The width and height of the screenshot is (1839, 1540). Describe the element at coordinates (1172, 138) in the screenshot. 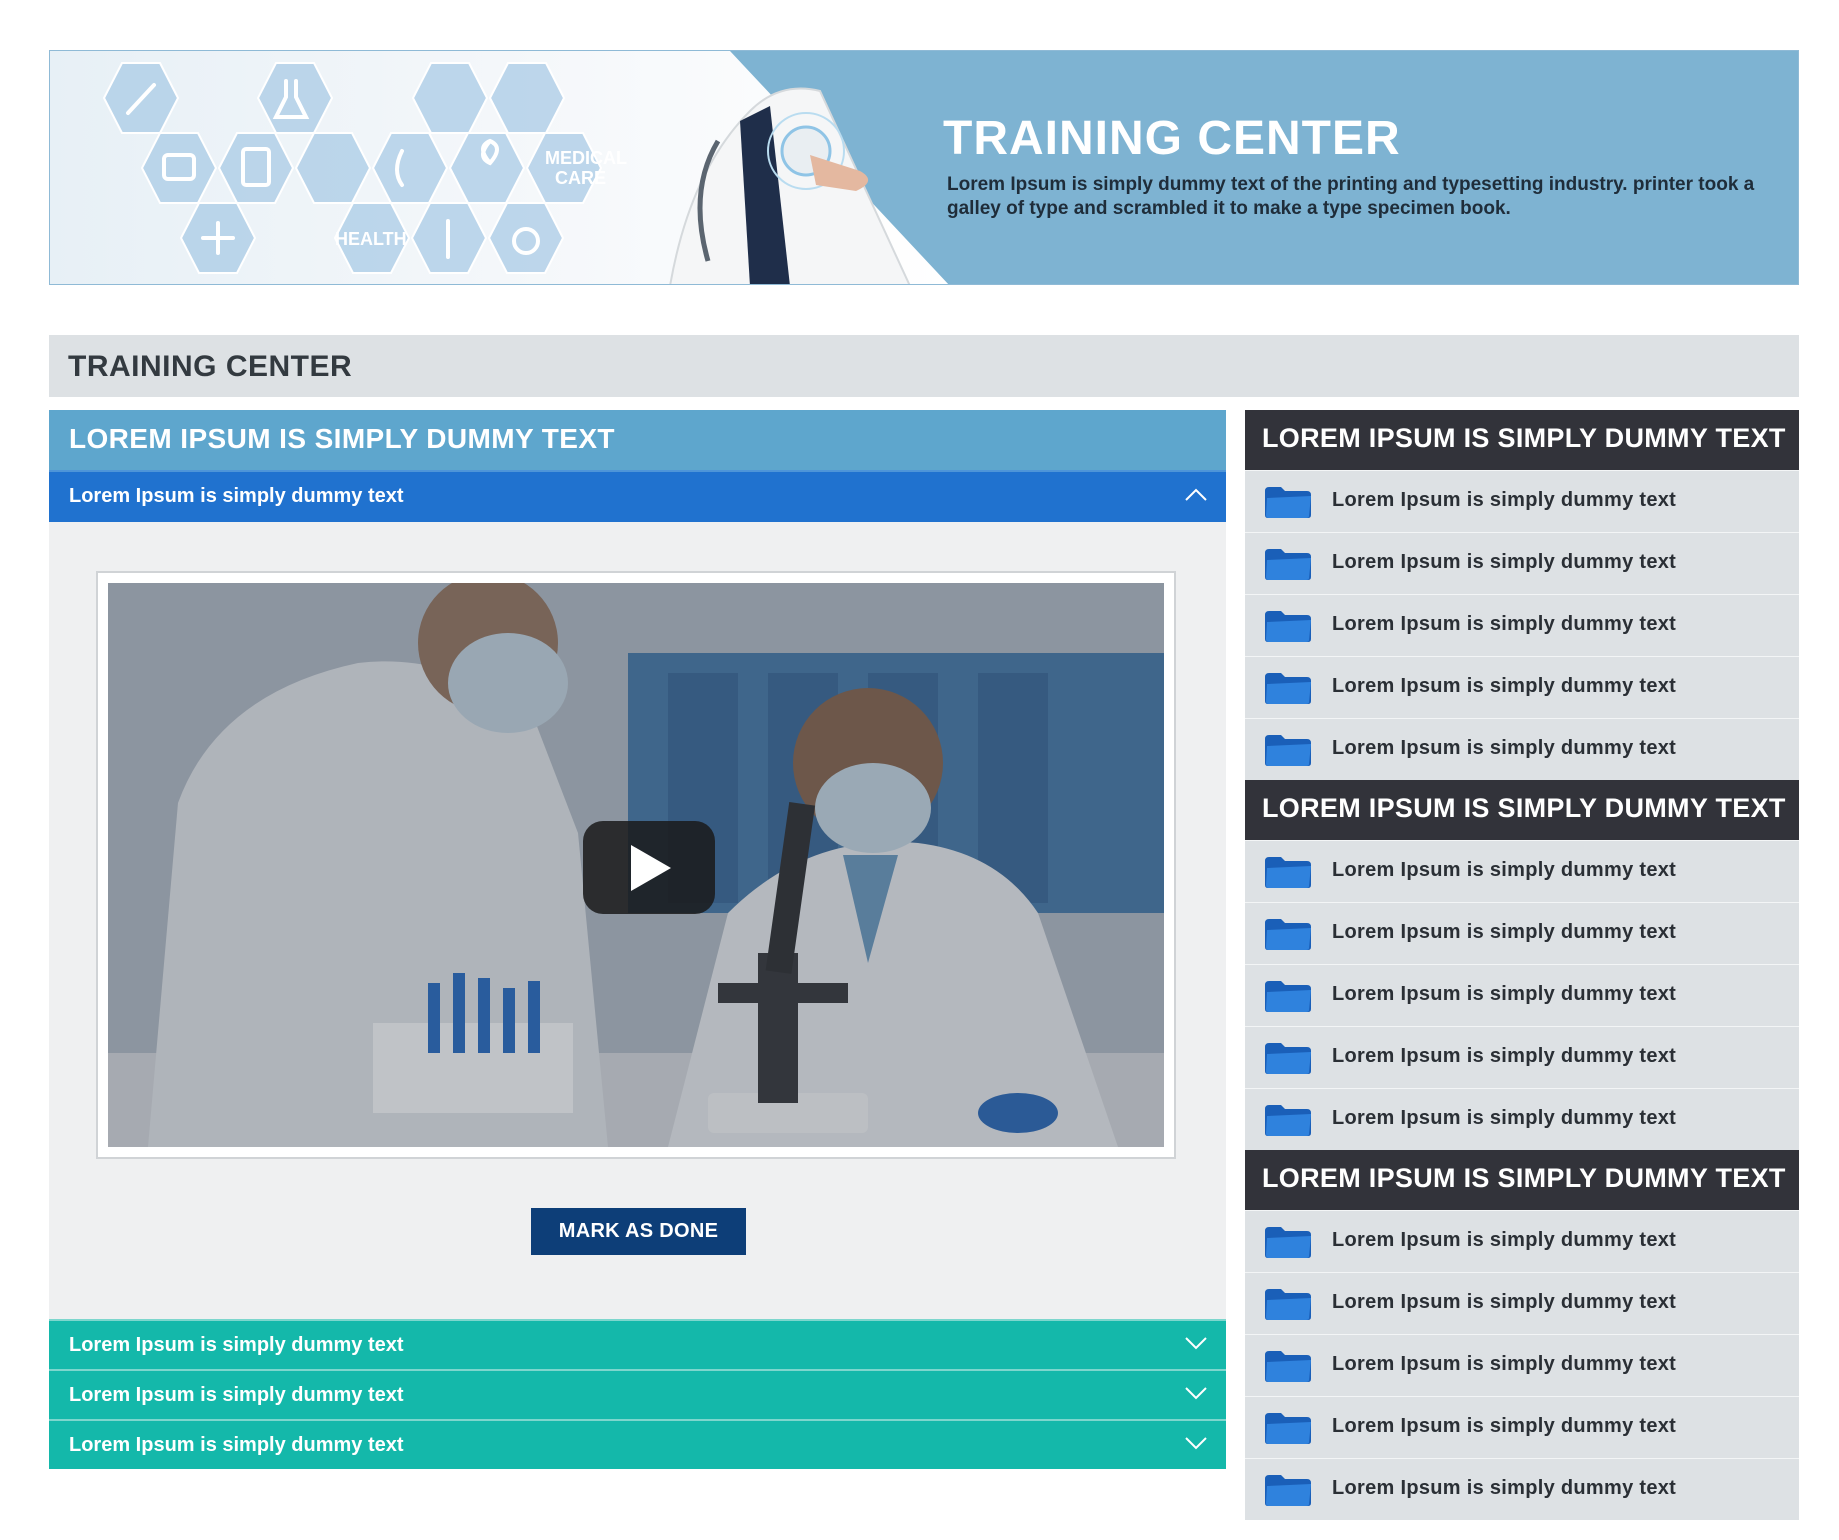

I see `banner-title: TRAINING CENTER` at that location.